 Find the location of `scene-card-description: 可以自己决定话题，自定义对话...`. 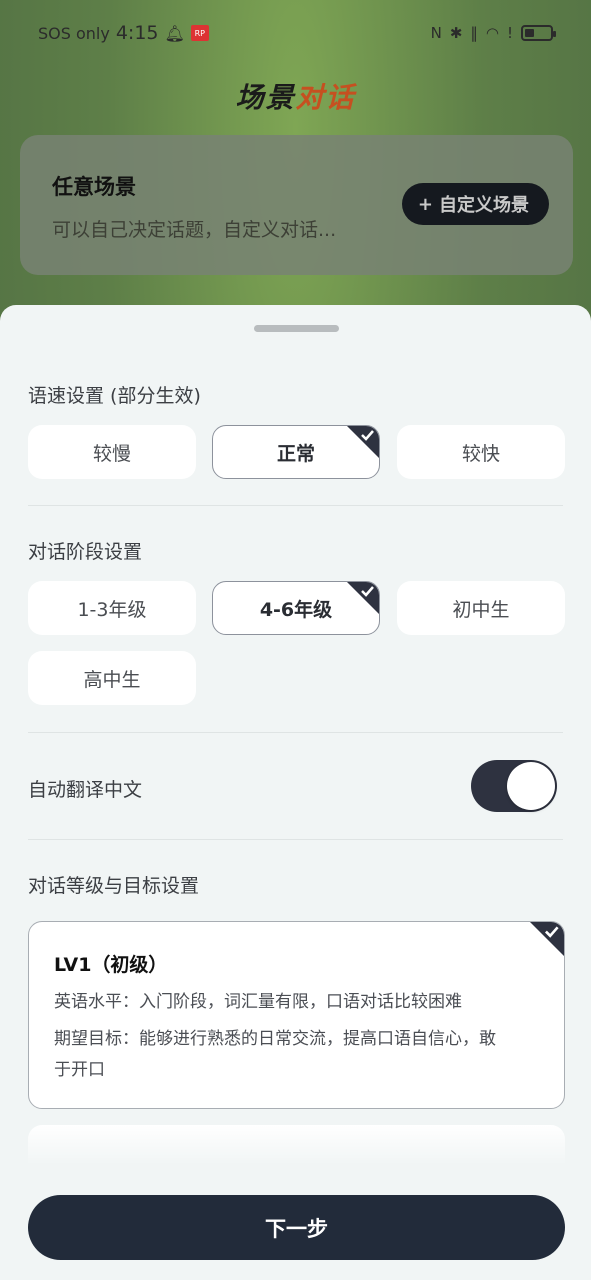

scene-card-description: 可以自己决定话题，自定义对话... is located at coordinates (194, 230).